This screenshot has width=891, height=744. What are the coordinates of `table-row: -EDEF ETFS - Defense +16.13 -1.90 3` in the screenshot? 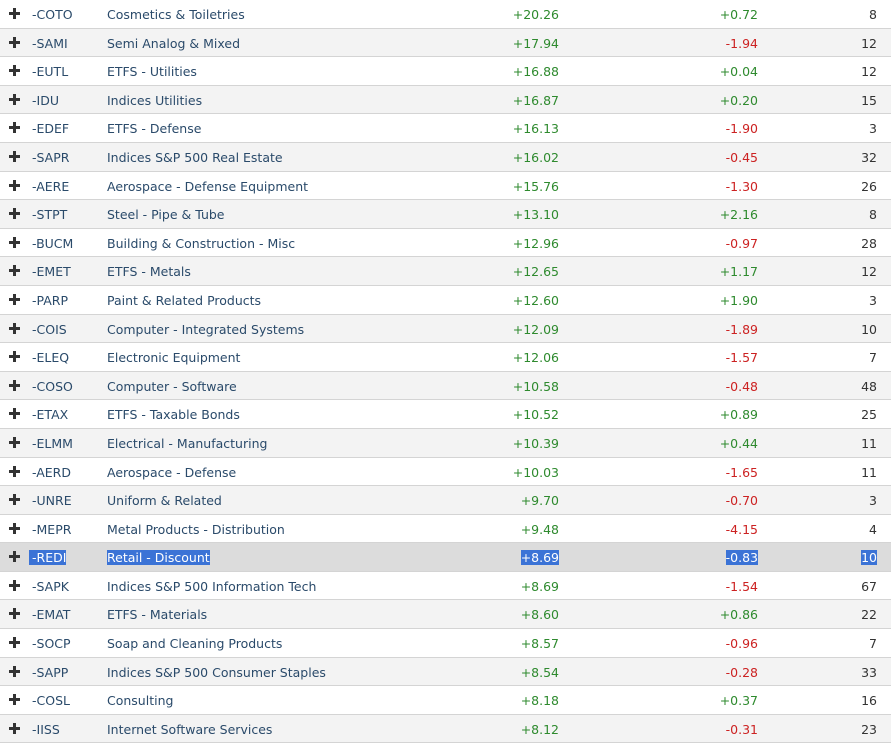 It's located at (445, 128).